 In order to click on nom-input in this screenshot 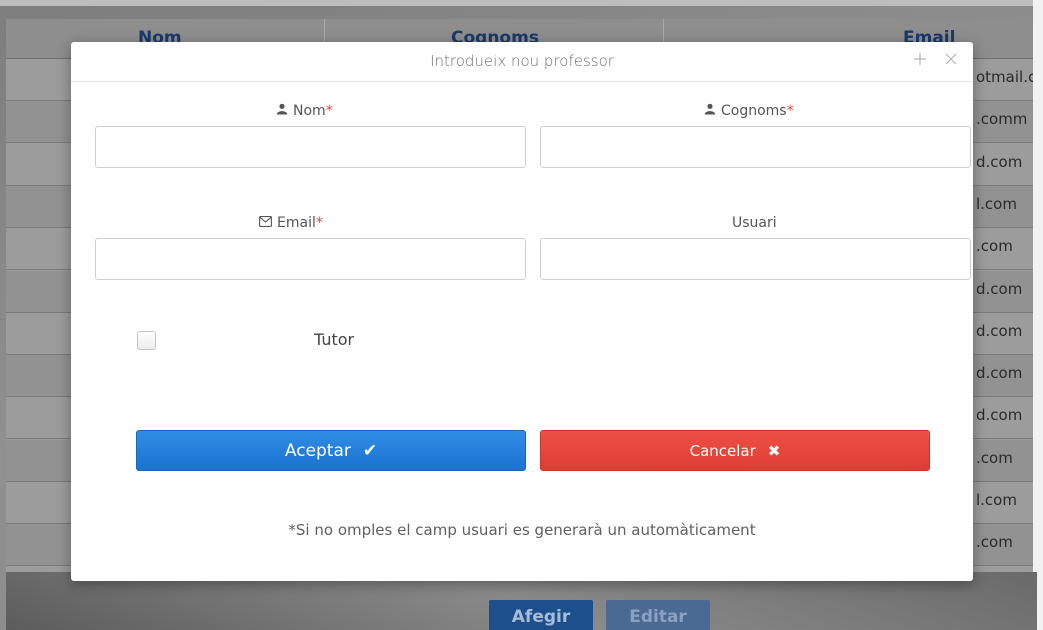, I will do `click(310, 147)`.